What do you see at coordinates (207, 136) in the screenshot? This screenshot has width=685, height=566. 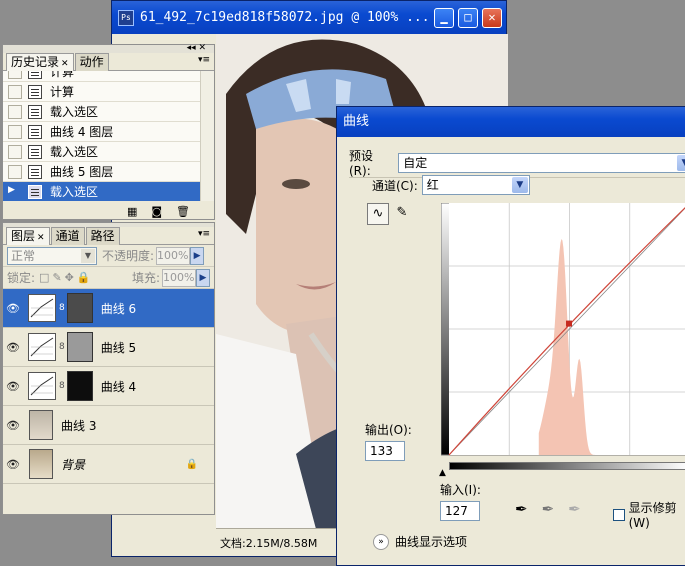 I see `history-scrollbar` at bounding box center [207, 136].